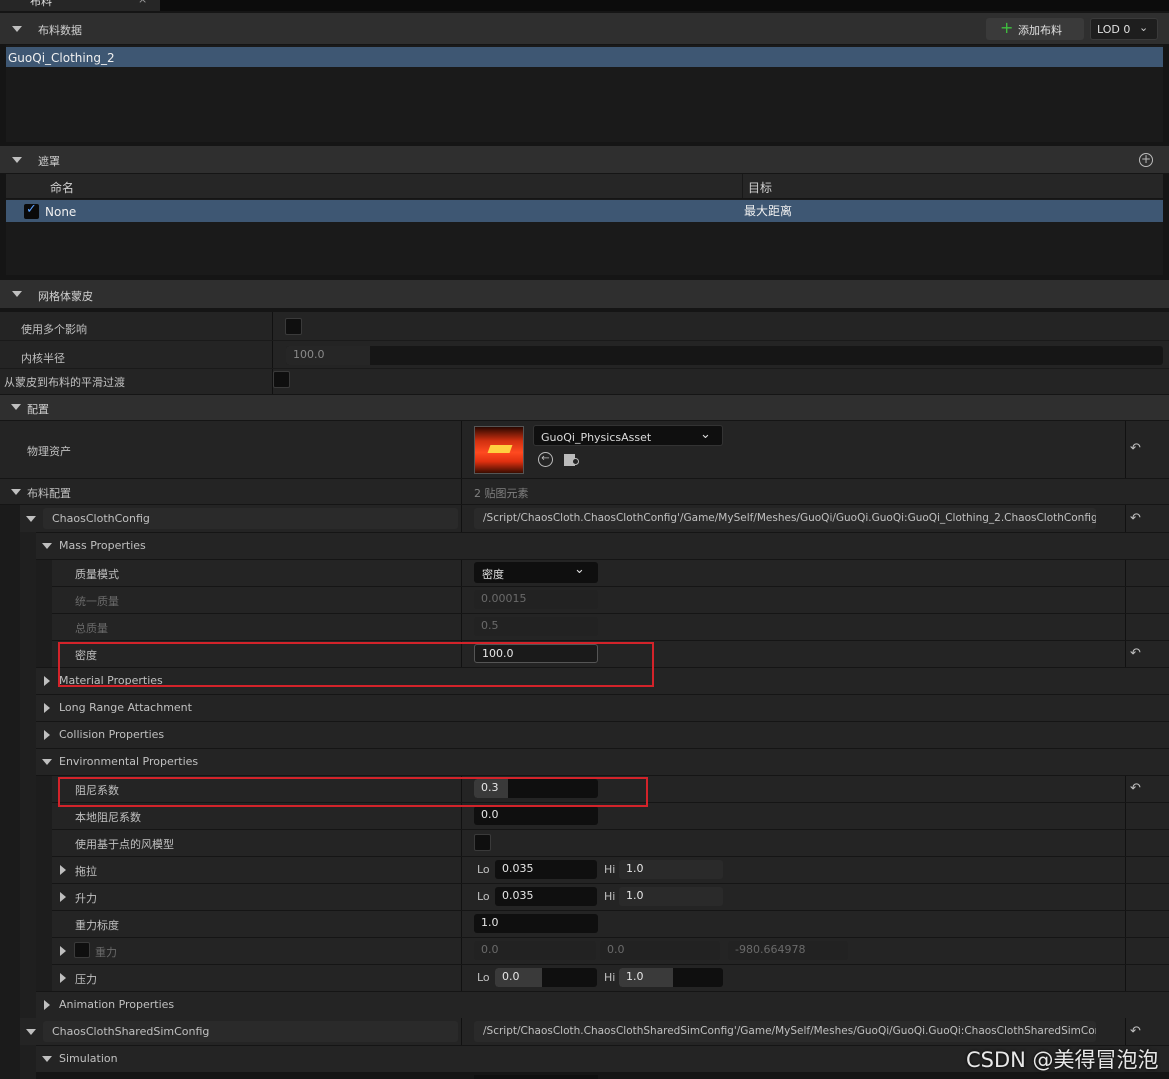  What do you see at coordinates (602, 762) in the screenshot?
I see `environmental-properties-header: Environmental Properties` at bounding box center [602, 762].